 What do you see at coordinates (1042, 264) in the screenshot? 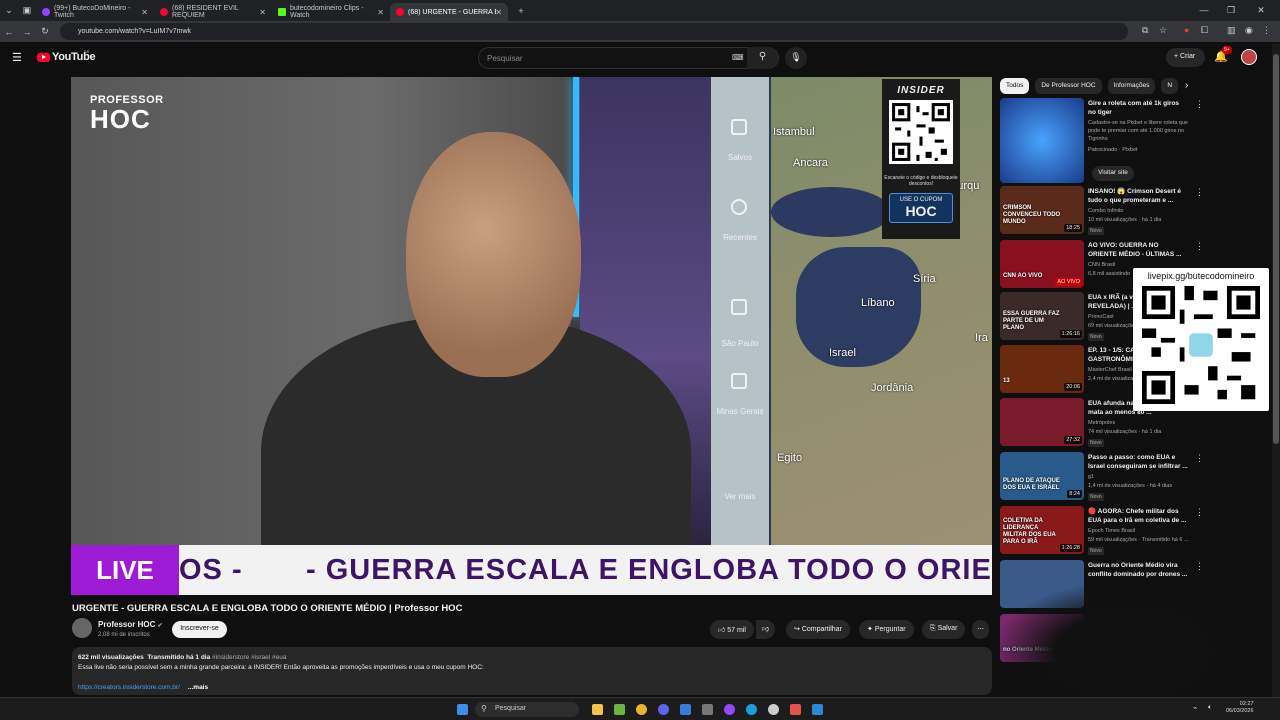
I see `video-thumbnail: CNN AO VIVO AO VIVO` at bounding box center [1042, 264].